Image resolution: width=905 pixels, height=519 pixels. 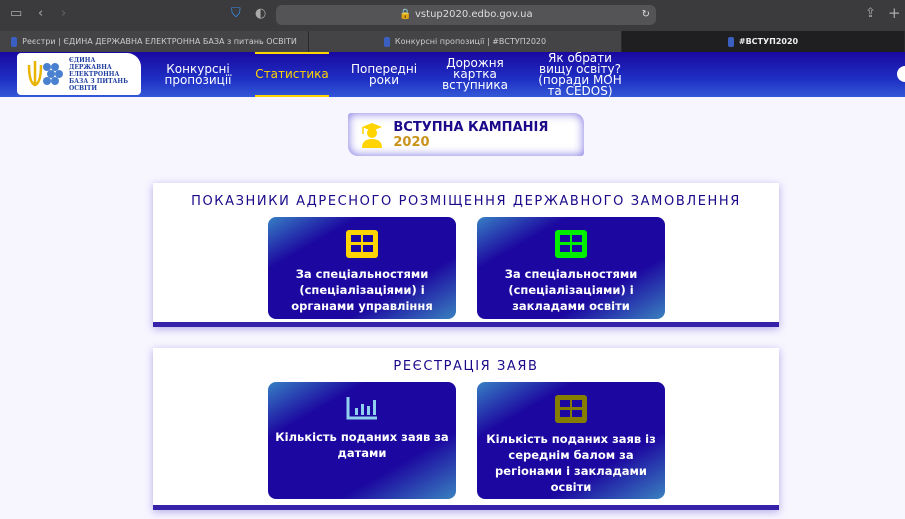 What do you see at coordinates (466, 366) in the screenshot?
I see `section-title: РЕЄСТРАЦІЯ ЗАЯВ` at bounding box center [466, 366].